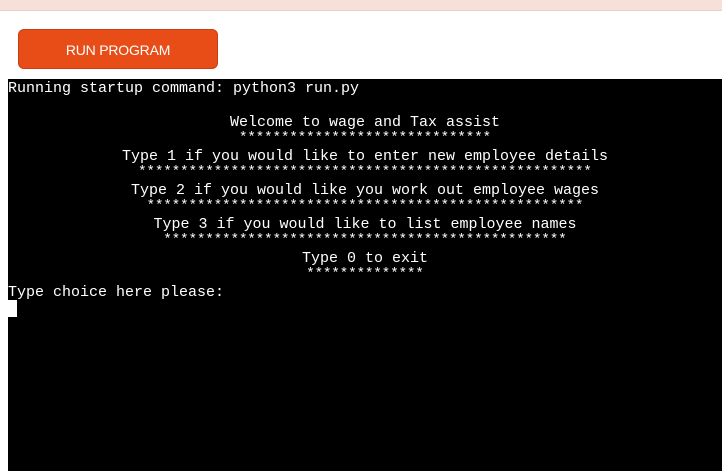 The width and height of the screenshot is (722, 471). I want to click on menu-title: Welcome to wage and Tax assist, so click(365, 122).